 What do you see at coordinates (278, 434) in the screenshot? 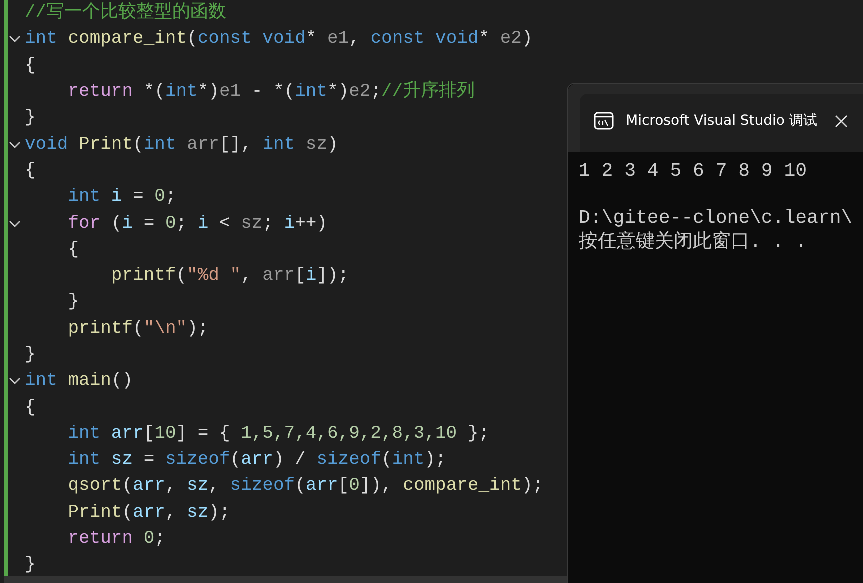
I see `code-line: int arr[10] = { 1,5,7,4,6,9,2,8,3,10 };` at bounding box center [278, 434].